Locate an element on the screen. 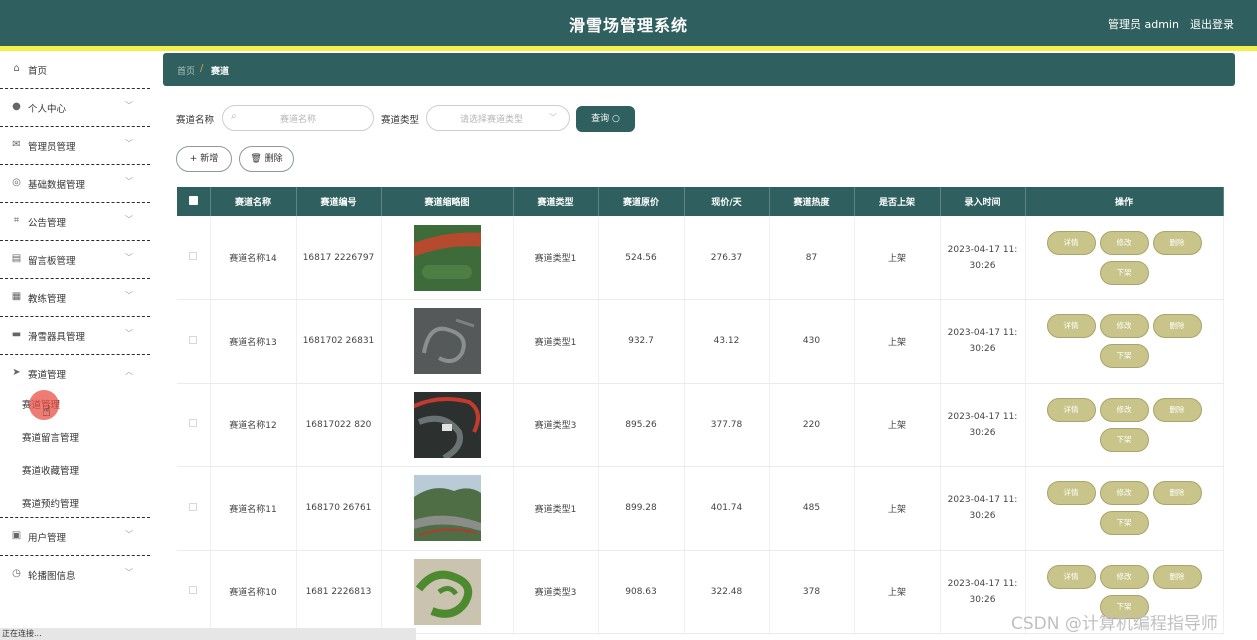 The width and height of the screenshot is (1257, 640). add-button: + 新增 is located at coordinates (204, 159).